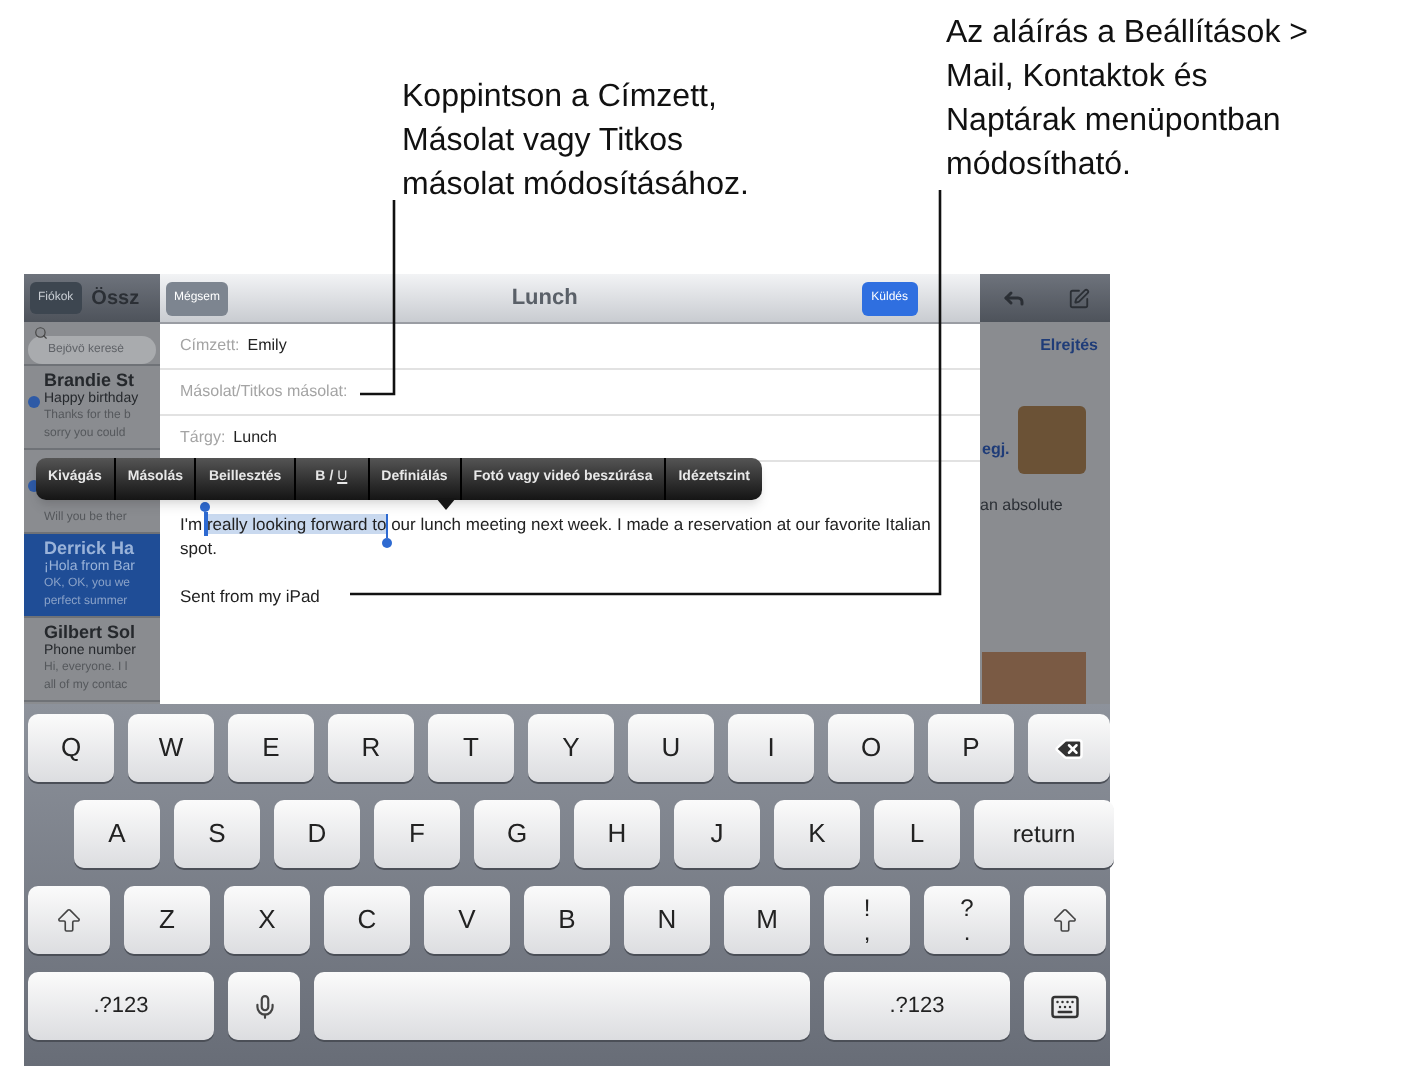 This screenshot has height=1066, width=1406. What do you see at coordinates (203, 438) in the screenshot?
I see `field-label: Tárgy:` at bounding box center [203, 438].